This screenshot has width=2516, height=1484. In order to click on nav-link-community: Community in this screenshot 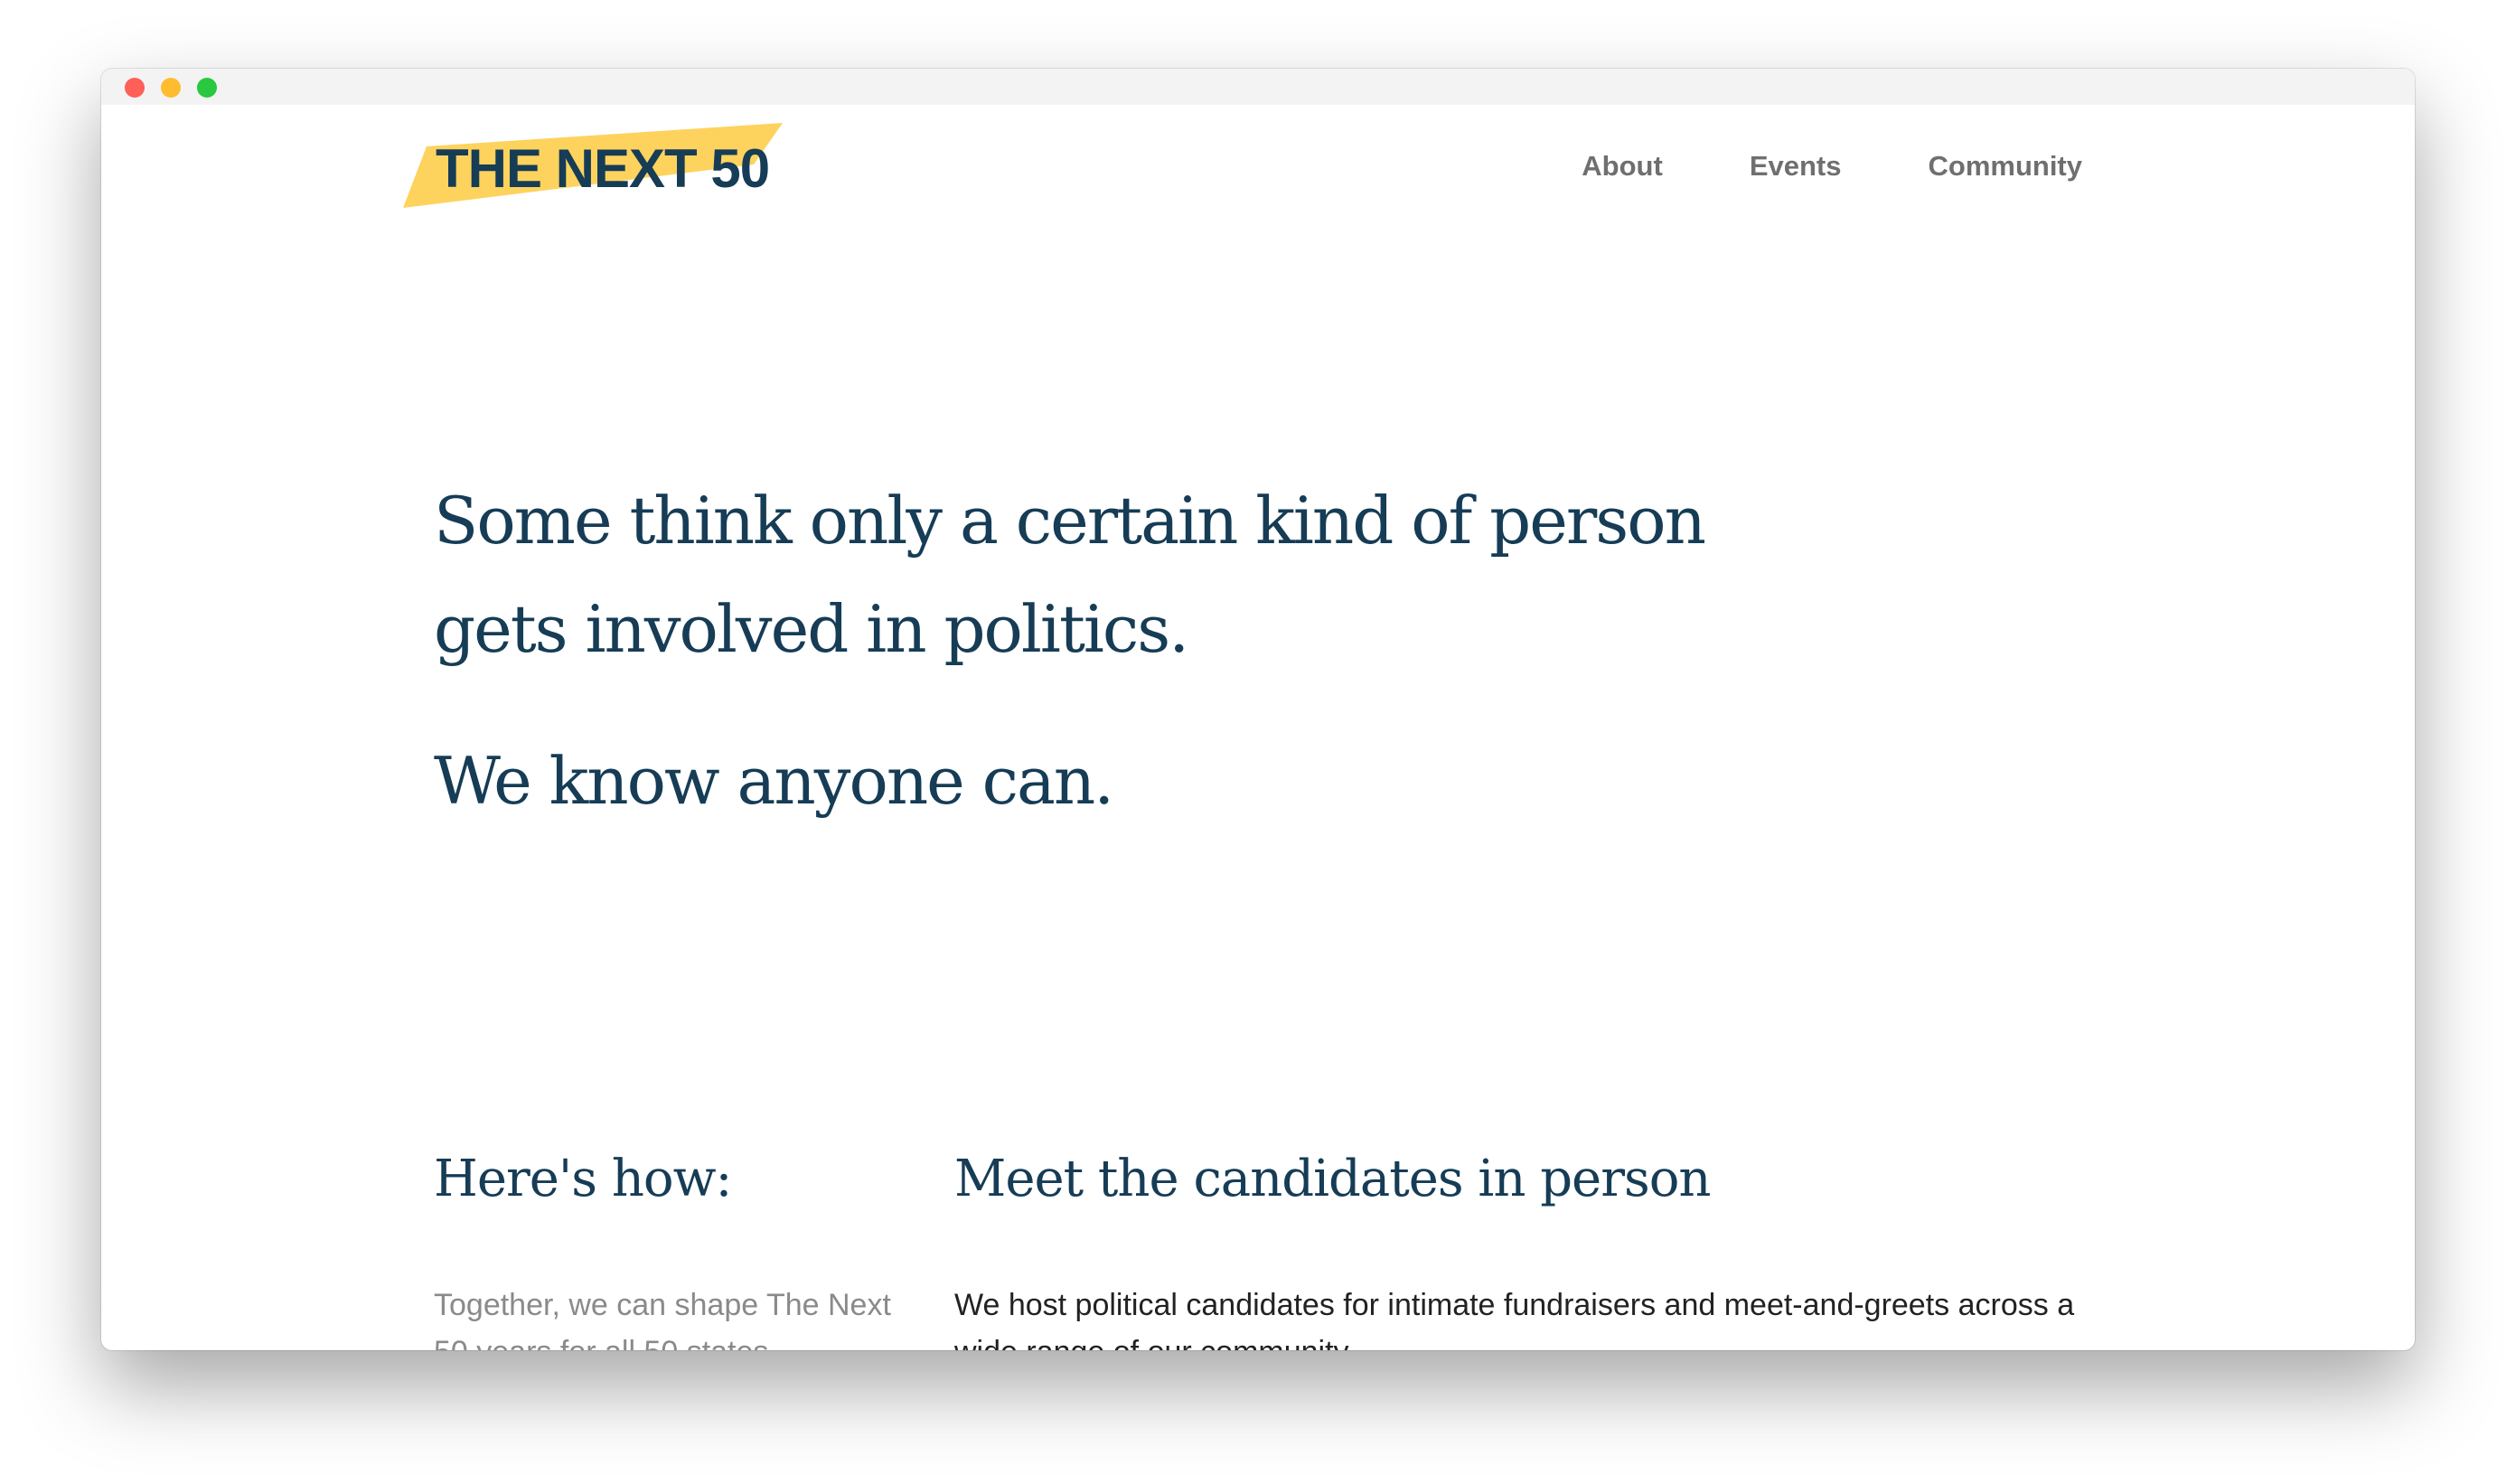, I will do `click(2006, 167)`.